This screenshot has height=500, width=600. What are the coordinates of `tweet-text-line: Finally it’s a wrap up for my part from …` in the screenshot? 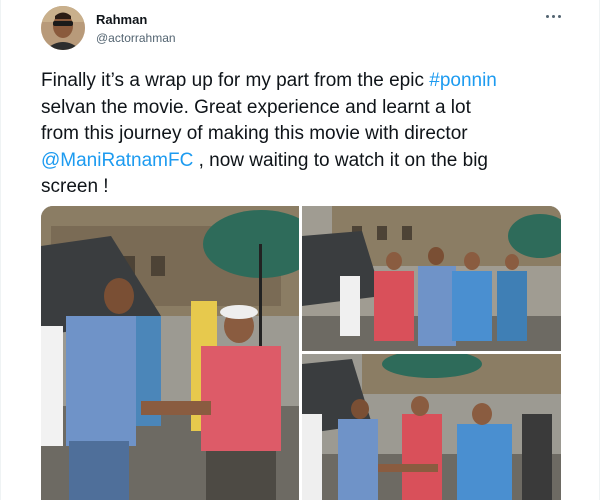 It's located at (311, 81).